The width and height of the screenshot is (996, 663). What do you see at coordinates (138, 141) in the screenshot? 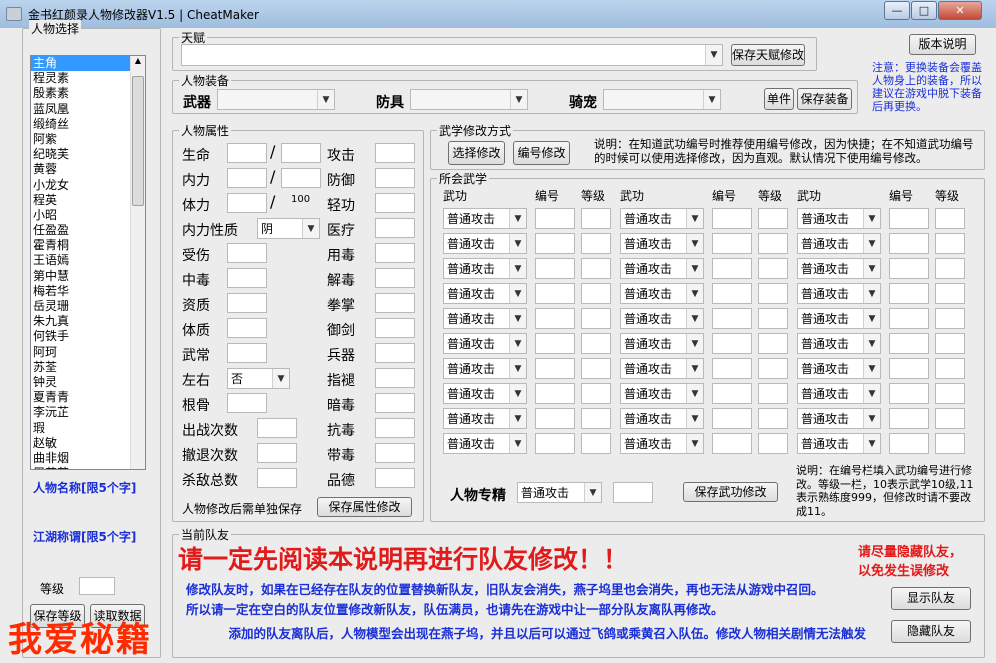
I see `scroll-thumb` at bounding box center [138, 141].